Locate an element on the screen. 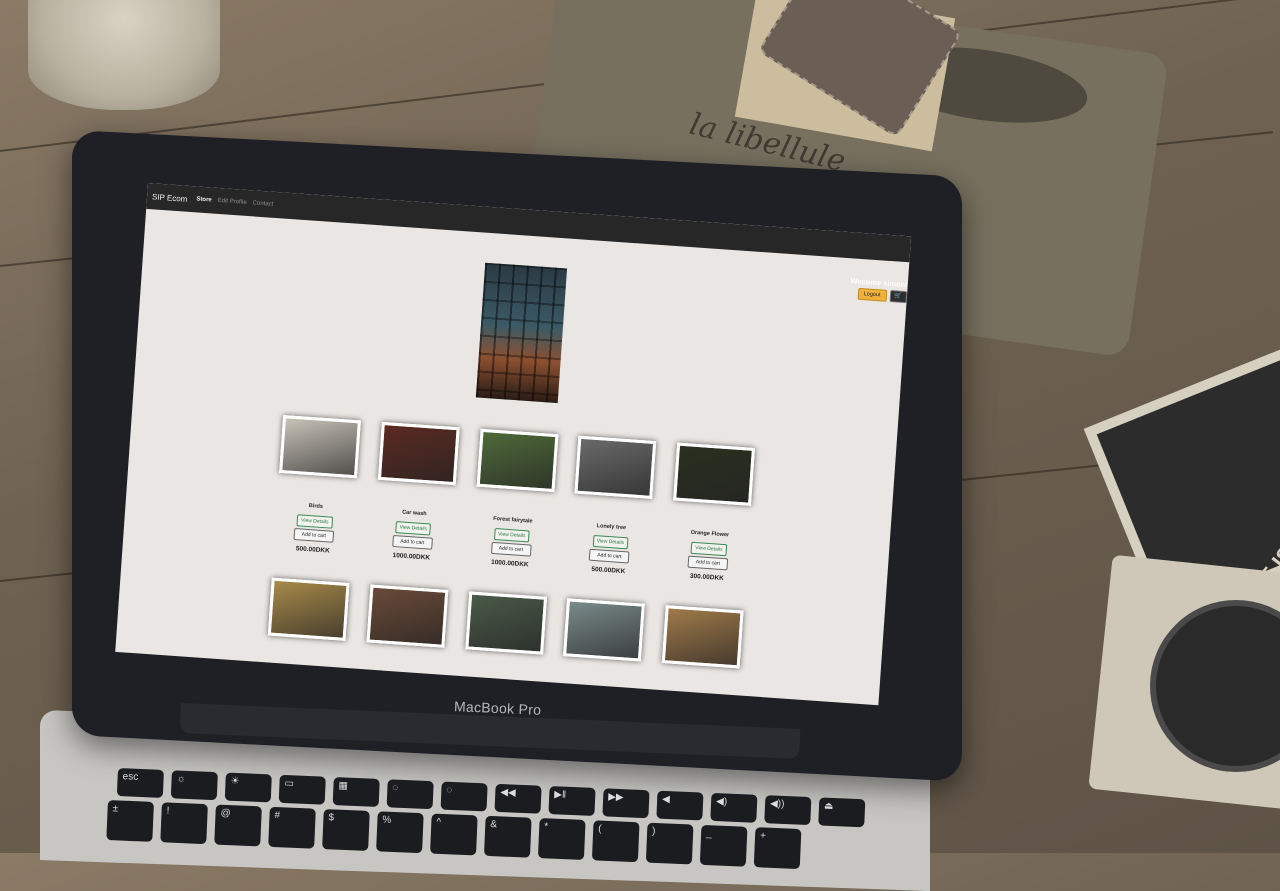 The height and width of the screenshot is (891, 1280). cart-icon: 🛒 is located at coordinates (898, 296).